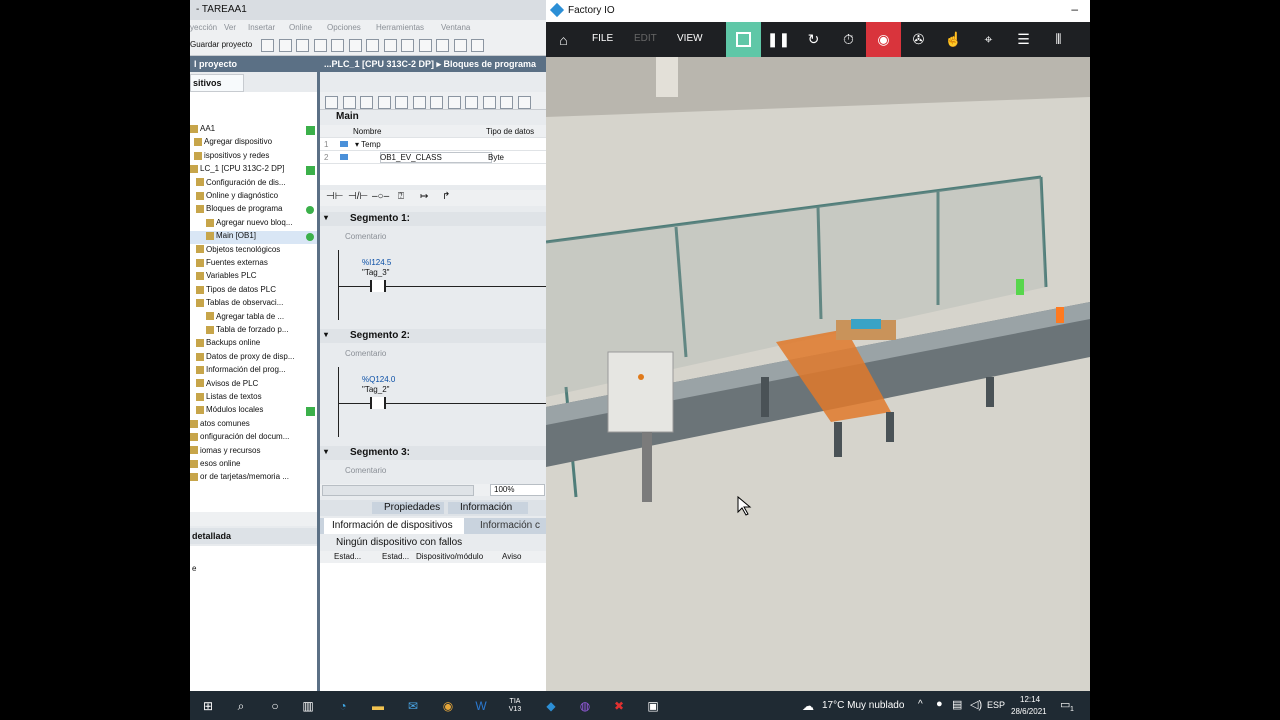  Describe the element at coordinates (208, 706) in the screenshot. I see `start-icon: ⊞` at that location.